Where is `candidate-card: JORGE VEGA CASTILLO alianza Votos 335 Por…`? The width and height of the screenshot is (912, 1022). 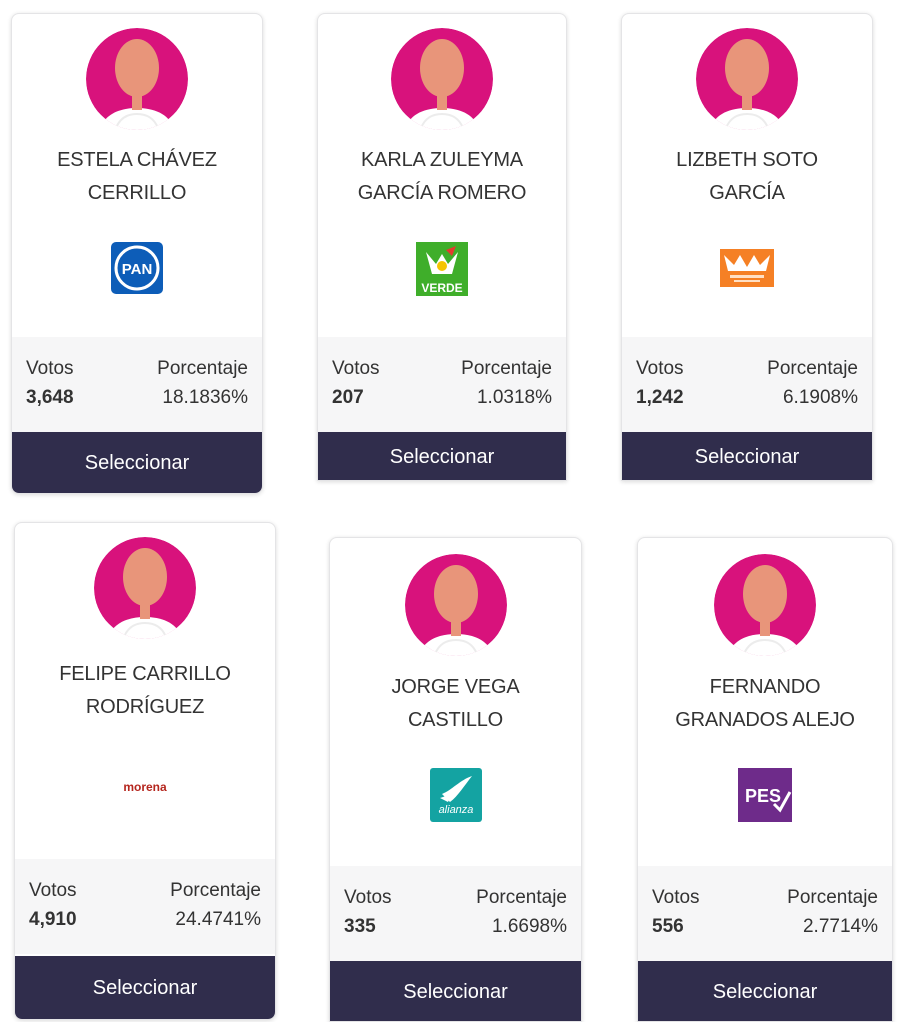 candidate-card: JORGE VEGA CASTILLO alianza Votos 335 Por… is located at coordinates (455, 779).